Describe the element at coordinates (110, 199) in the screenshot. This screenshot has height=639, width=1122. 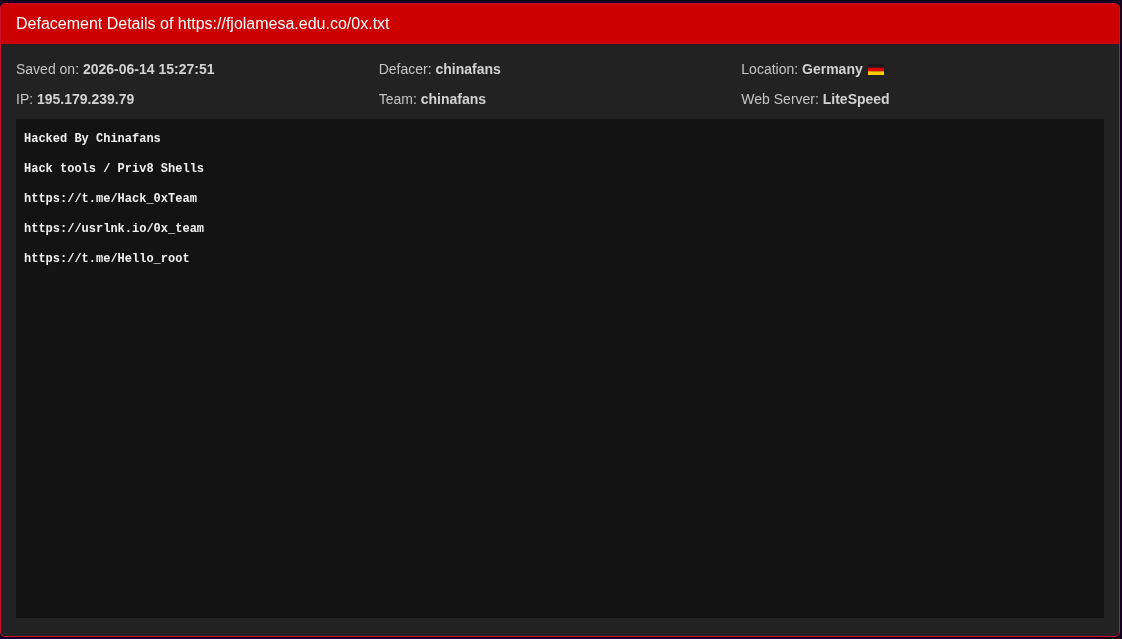
I see `content-line: https://t.me/Hack_0xTeam` at that location.